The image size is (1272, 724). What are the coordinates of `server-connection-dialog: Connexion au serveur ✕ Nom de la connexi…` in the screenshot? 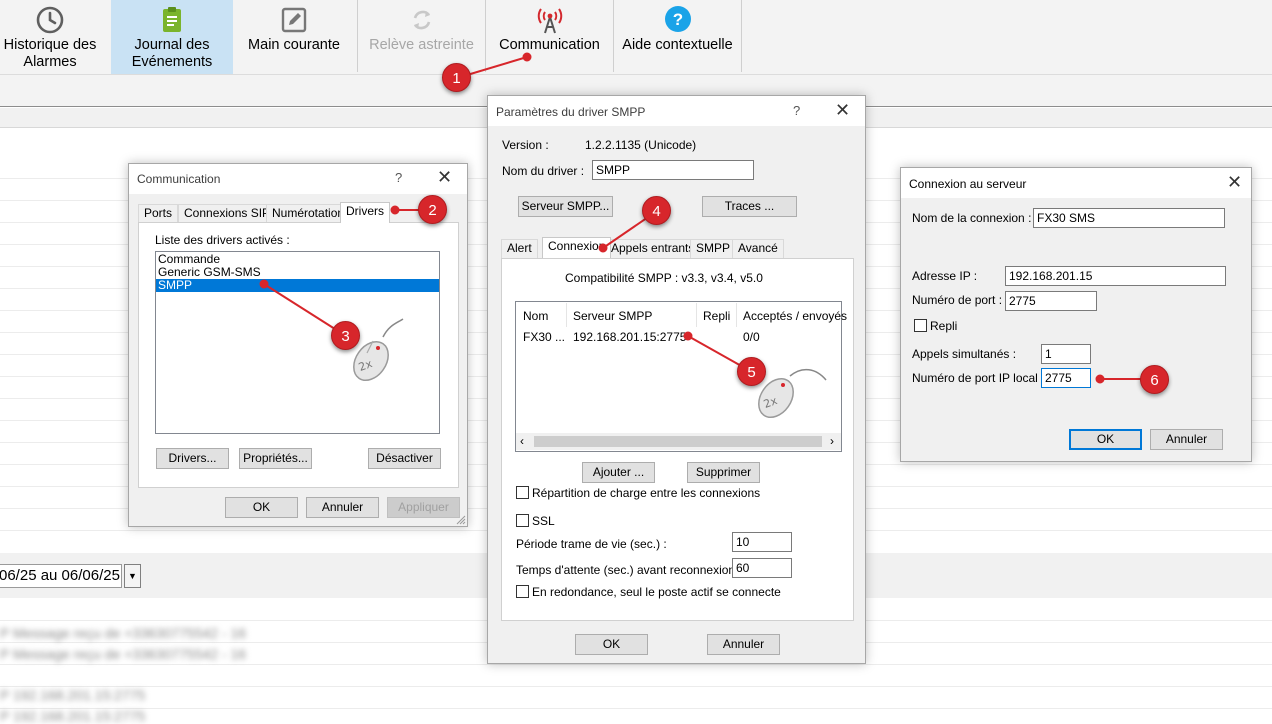 It's located at (1076, 314).